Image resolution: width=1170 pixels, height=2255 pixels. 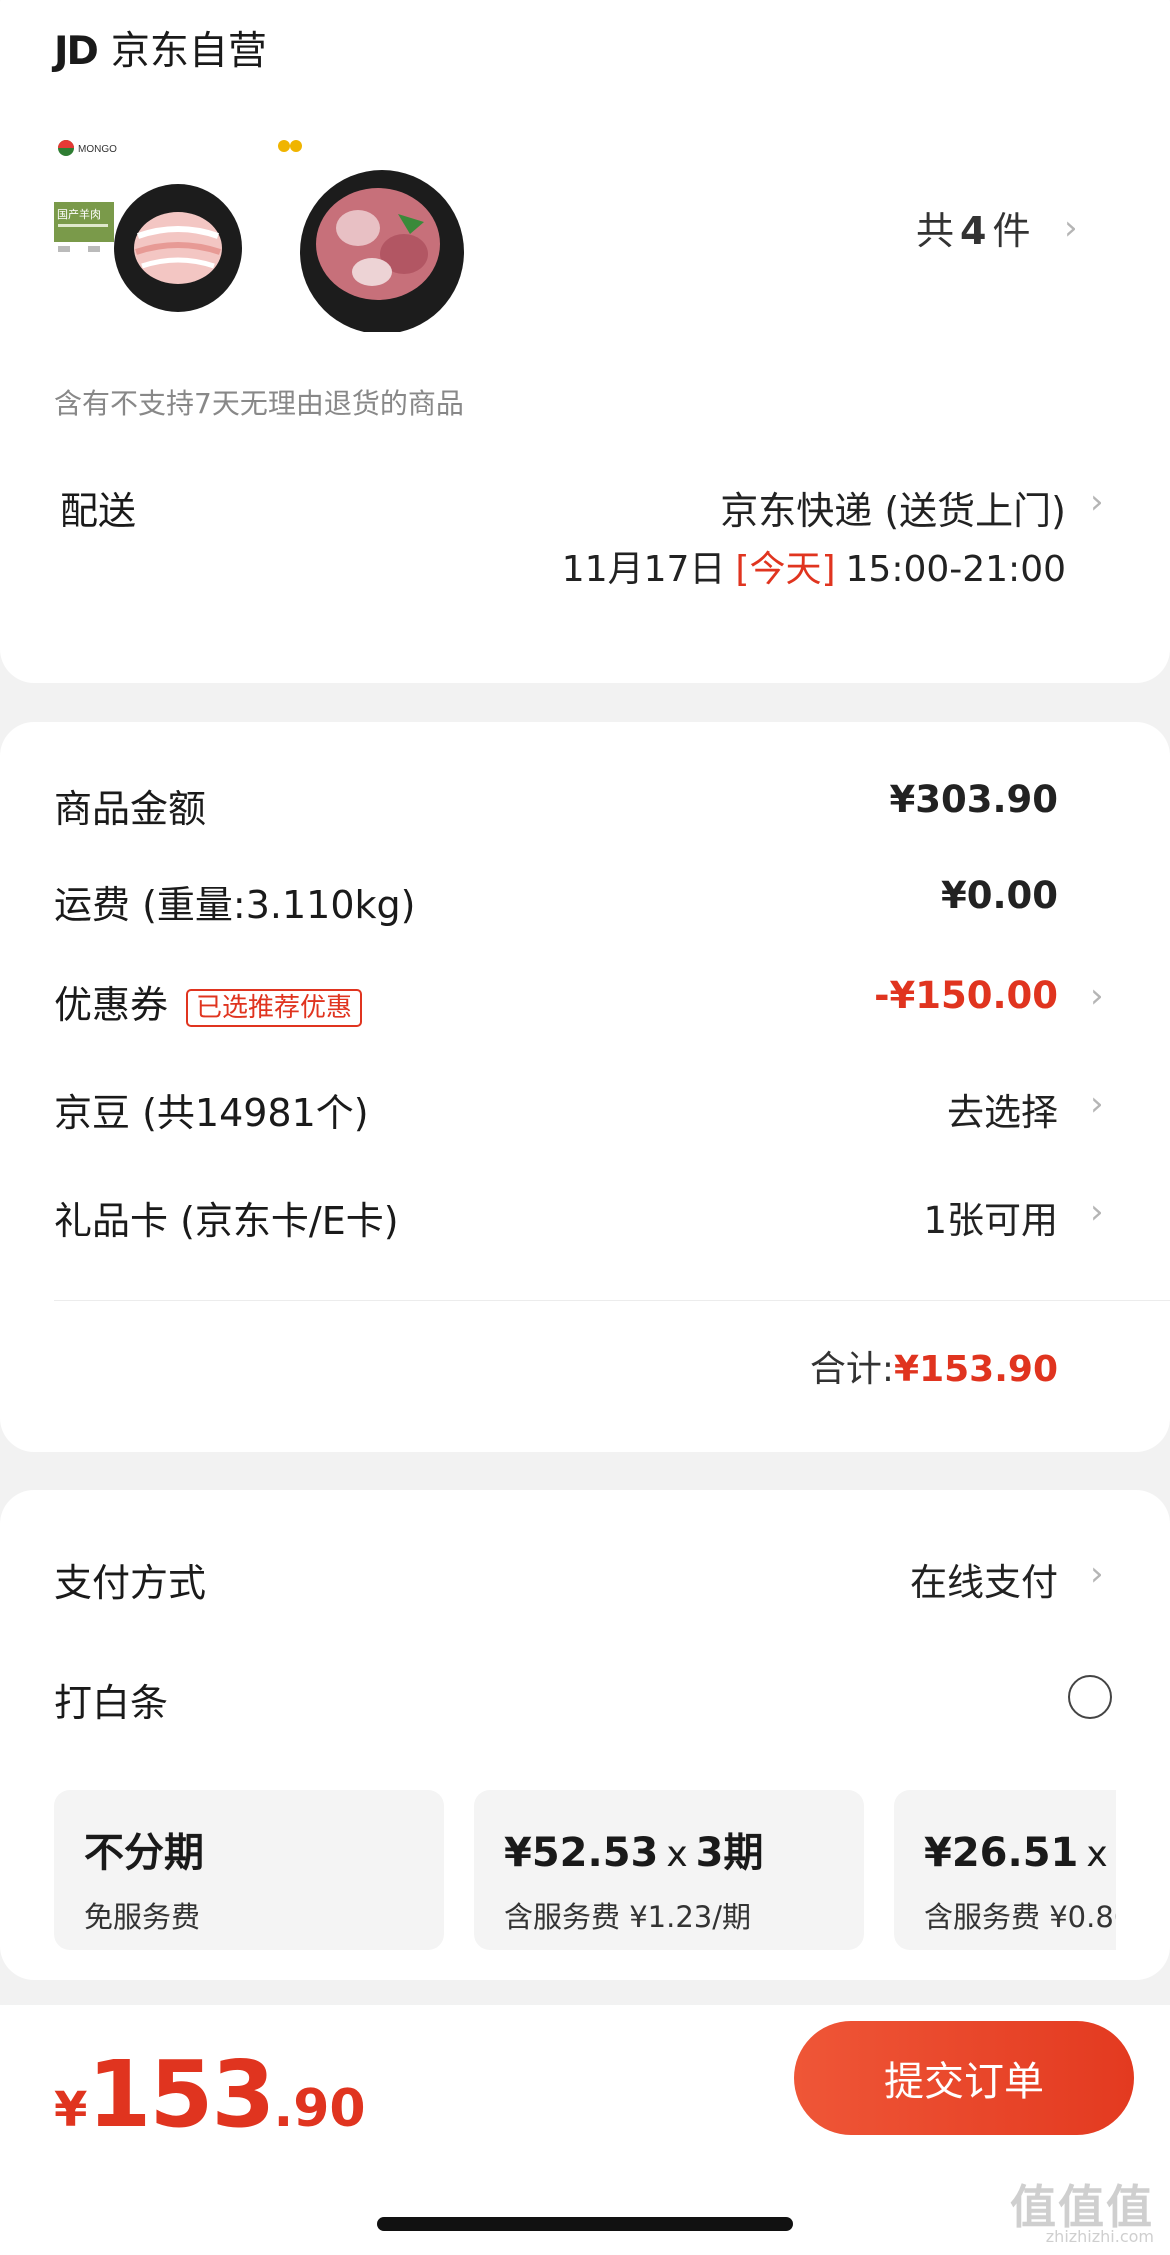 I want to click on shipping-method: 京东快递 (送货上门), so click(x=893, y=507).